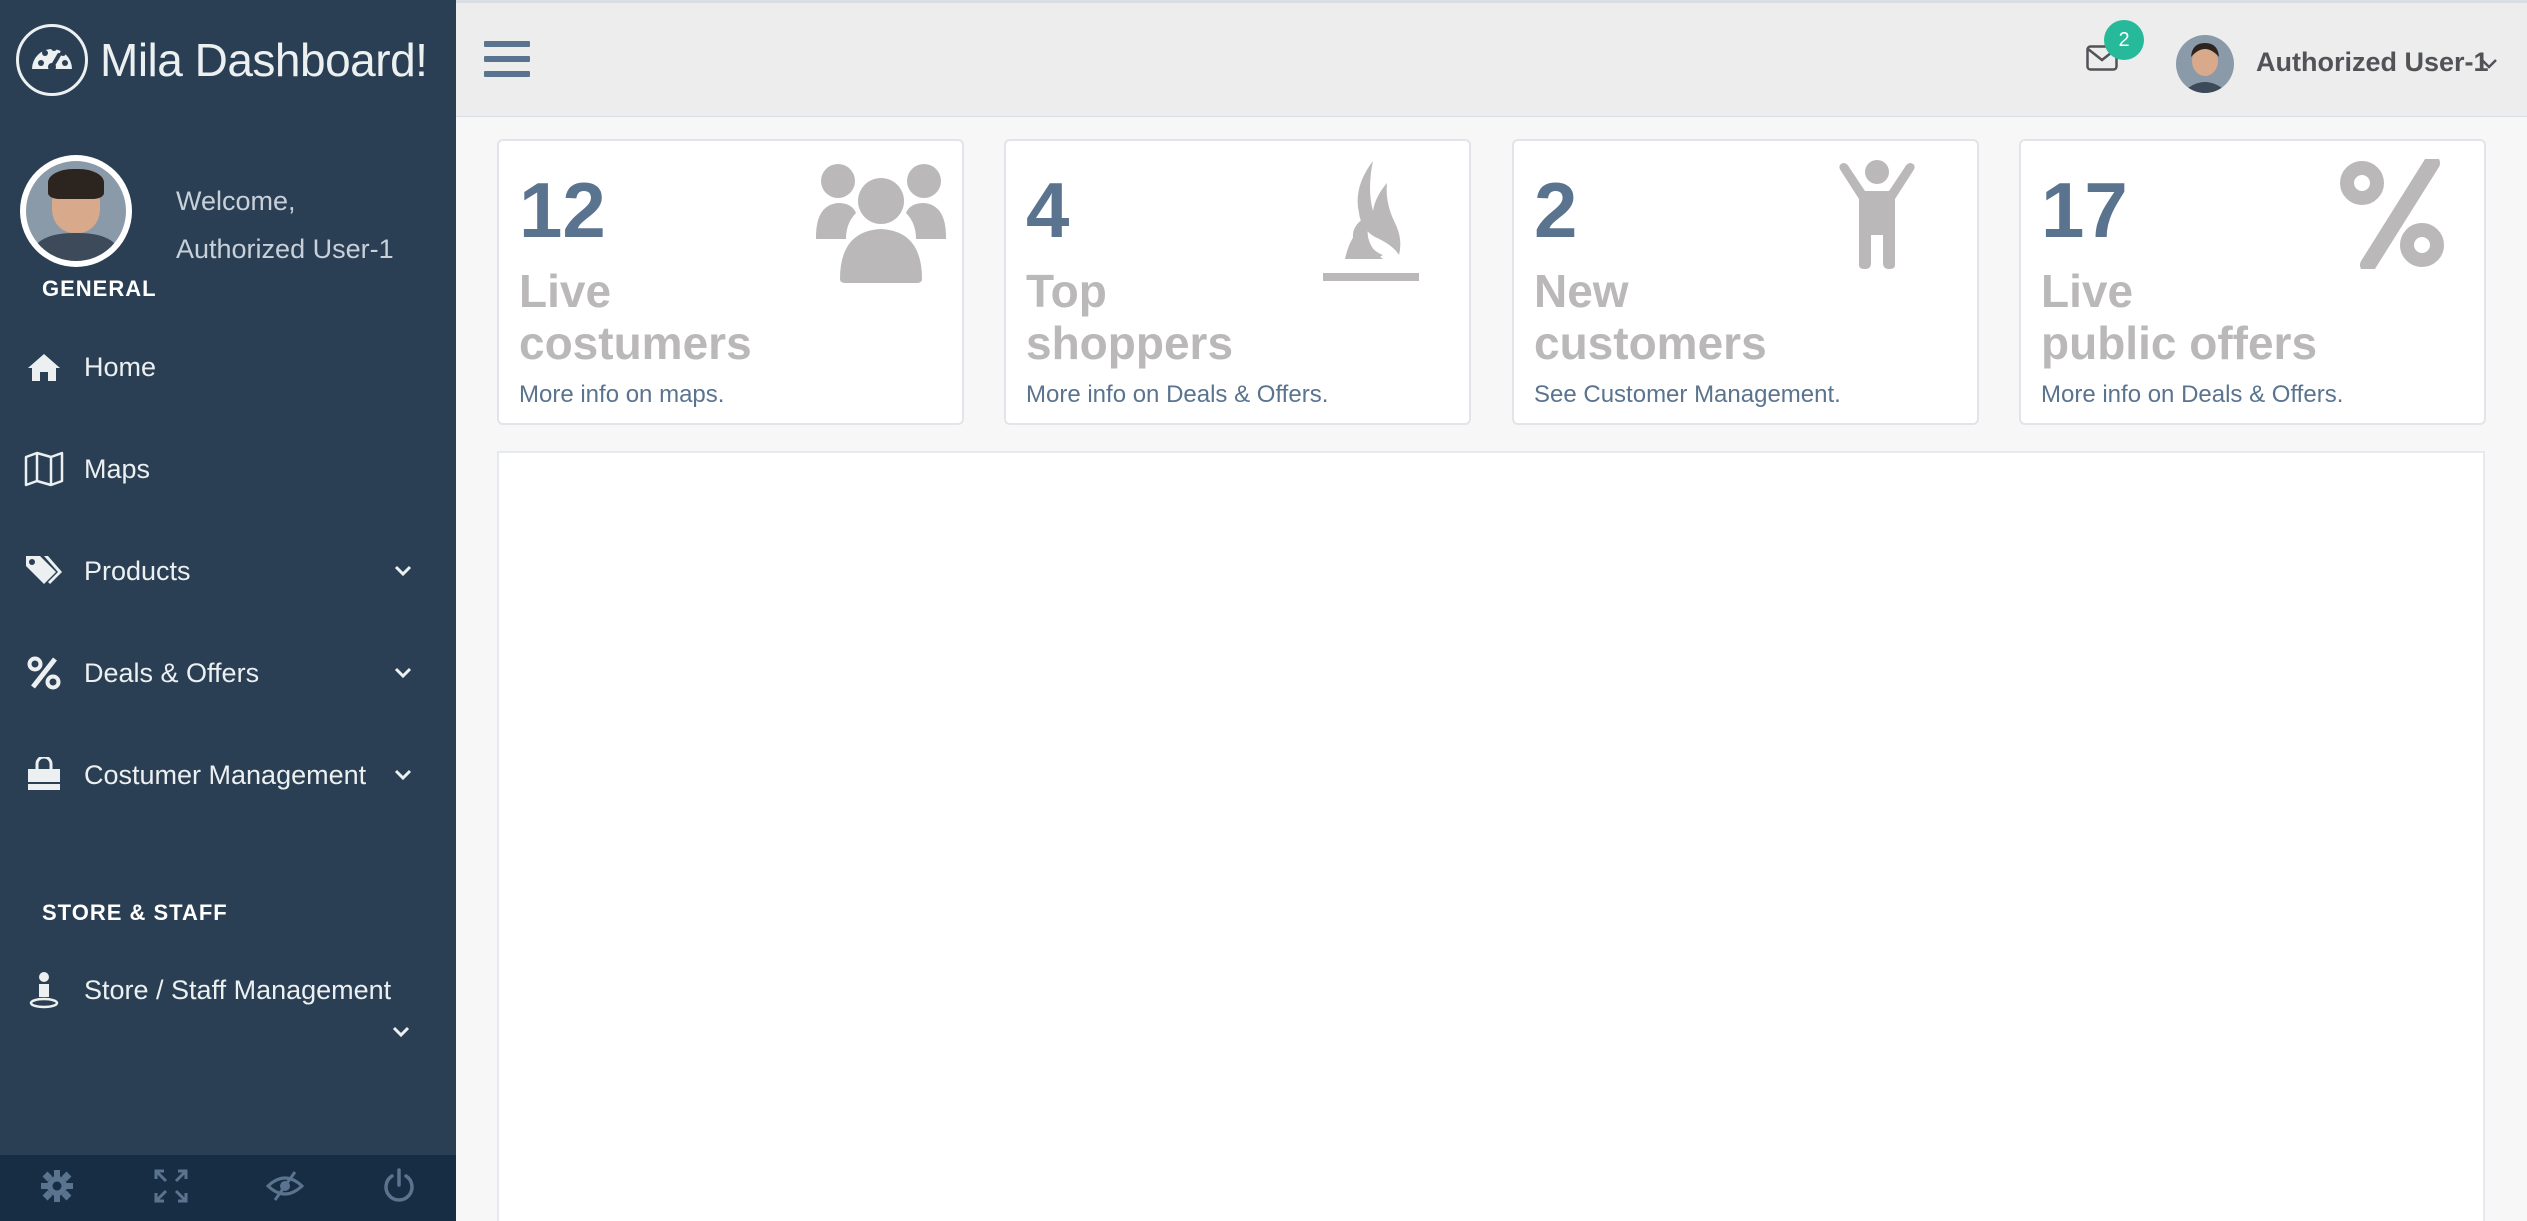  What do you see at coordinates (1491, 58) in the screenshot?
I see `top-nav: 2 Authorized User-1` at bounding box center [1491, 58].